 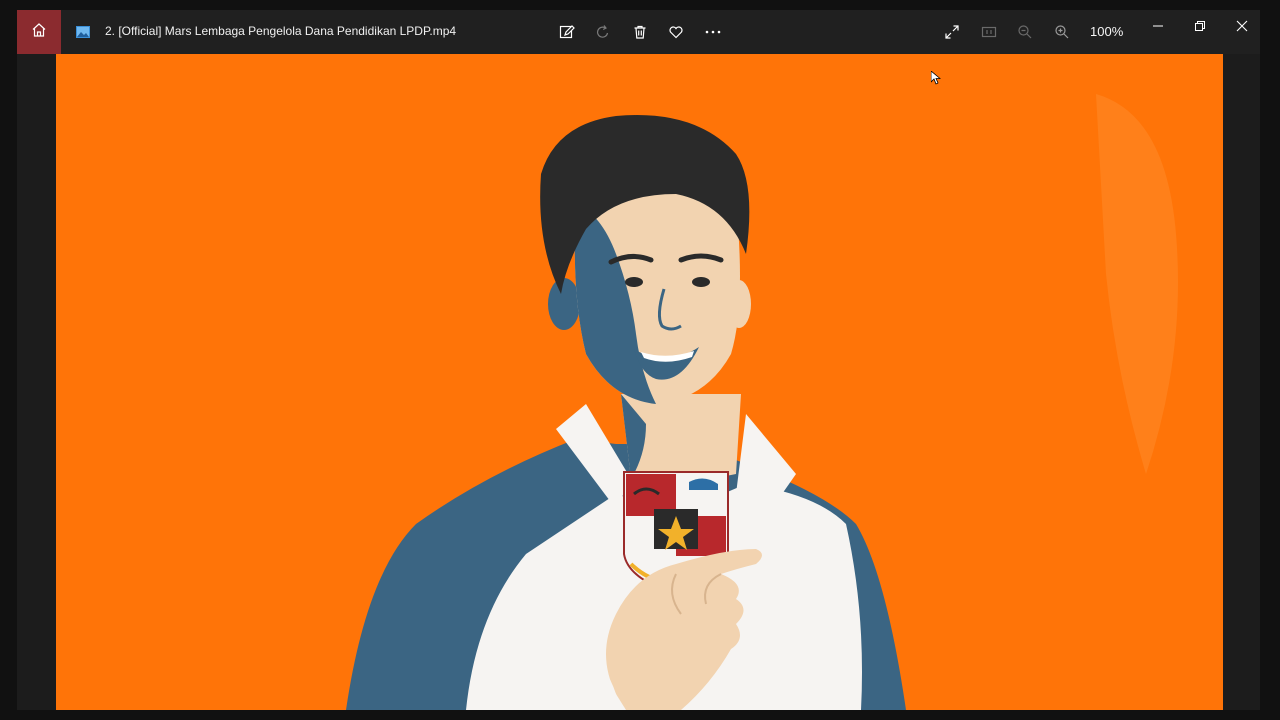 I want to click on zoom-out-button, so click(x=1025, y=32).